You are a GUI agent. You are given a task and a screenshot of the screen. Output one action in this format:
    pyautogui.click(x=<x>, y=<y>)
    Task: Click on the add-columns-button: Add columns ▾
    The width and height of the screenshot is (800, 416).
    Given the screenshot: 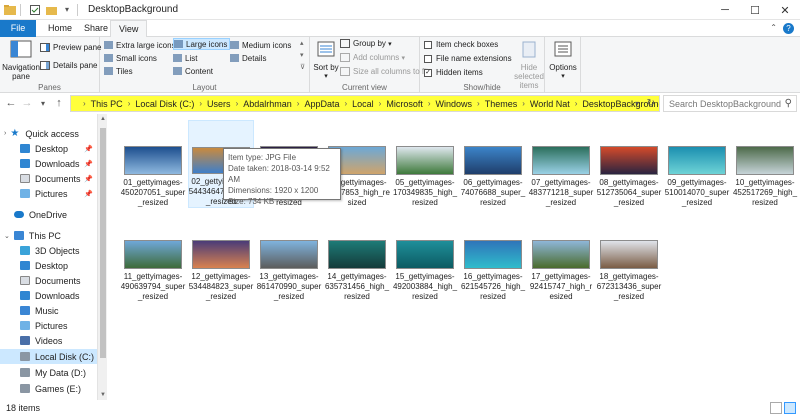 What is the action you would take?
    pyautogui.click(x=372, y=57)
    